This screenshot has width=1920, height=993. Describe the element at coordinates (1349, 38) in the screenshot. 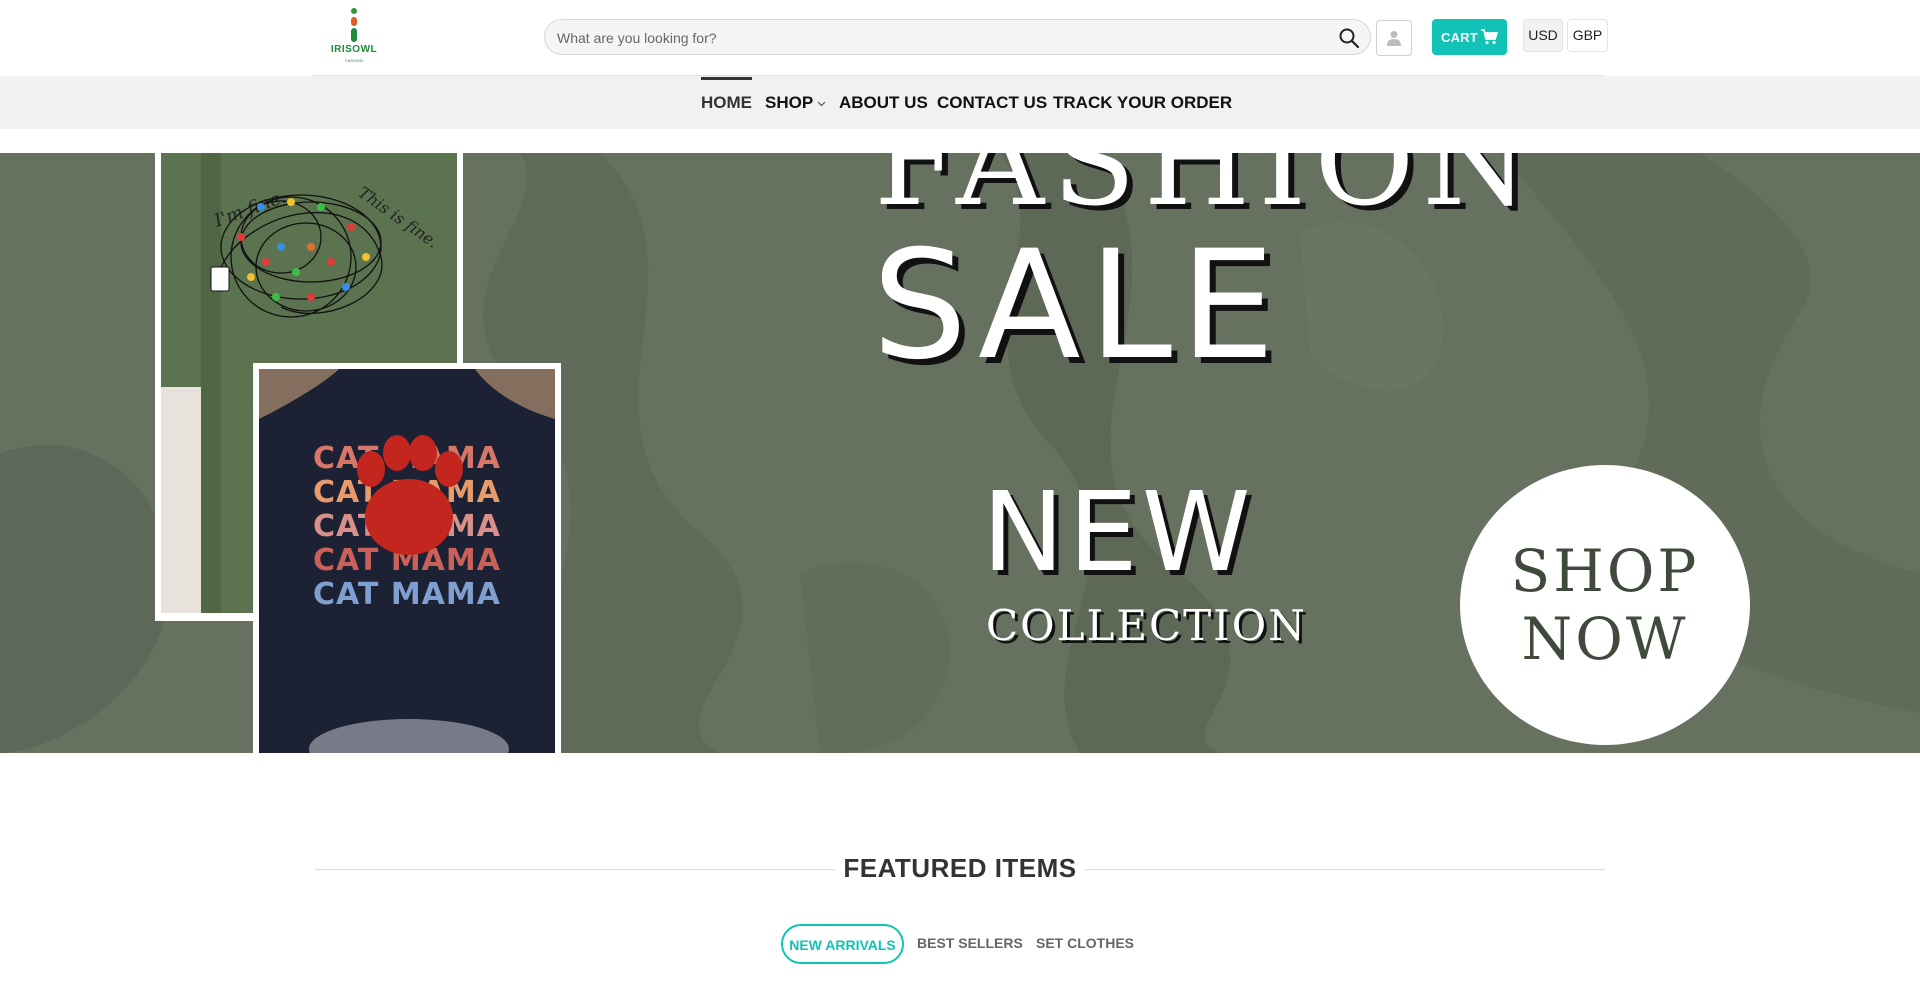

I see `search-icon` at that location.